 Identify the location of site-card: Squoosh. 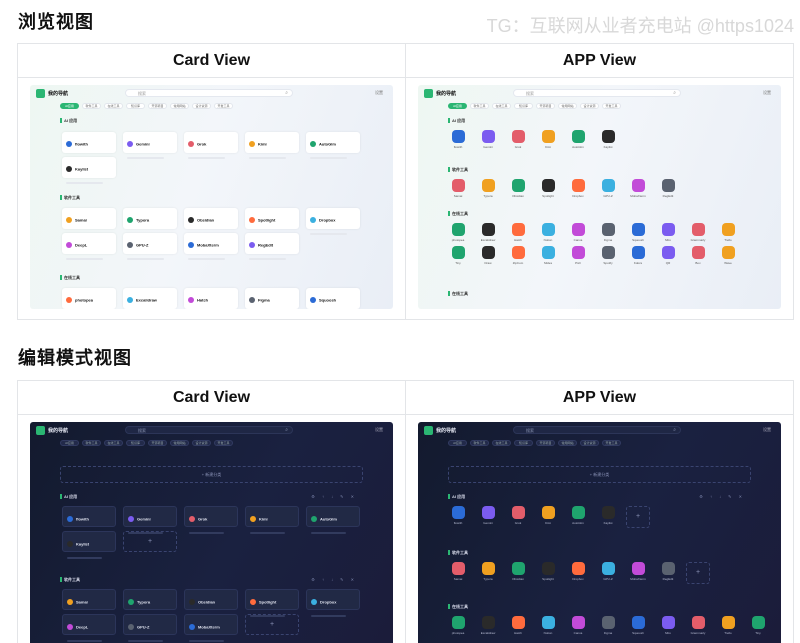
(333, 298).